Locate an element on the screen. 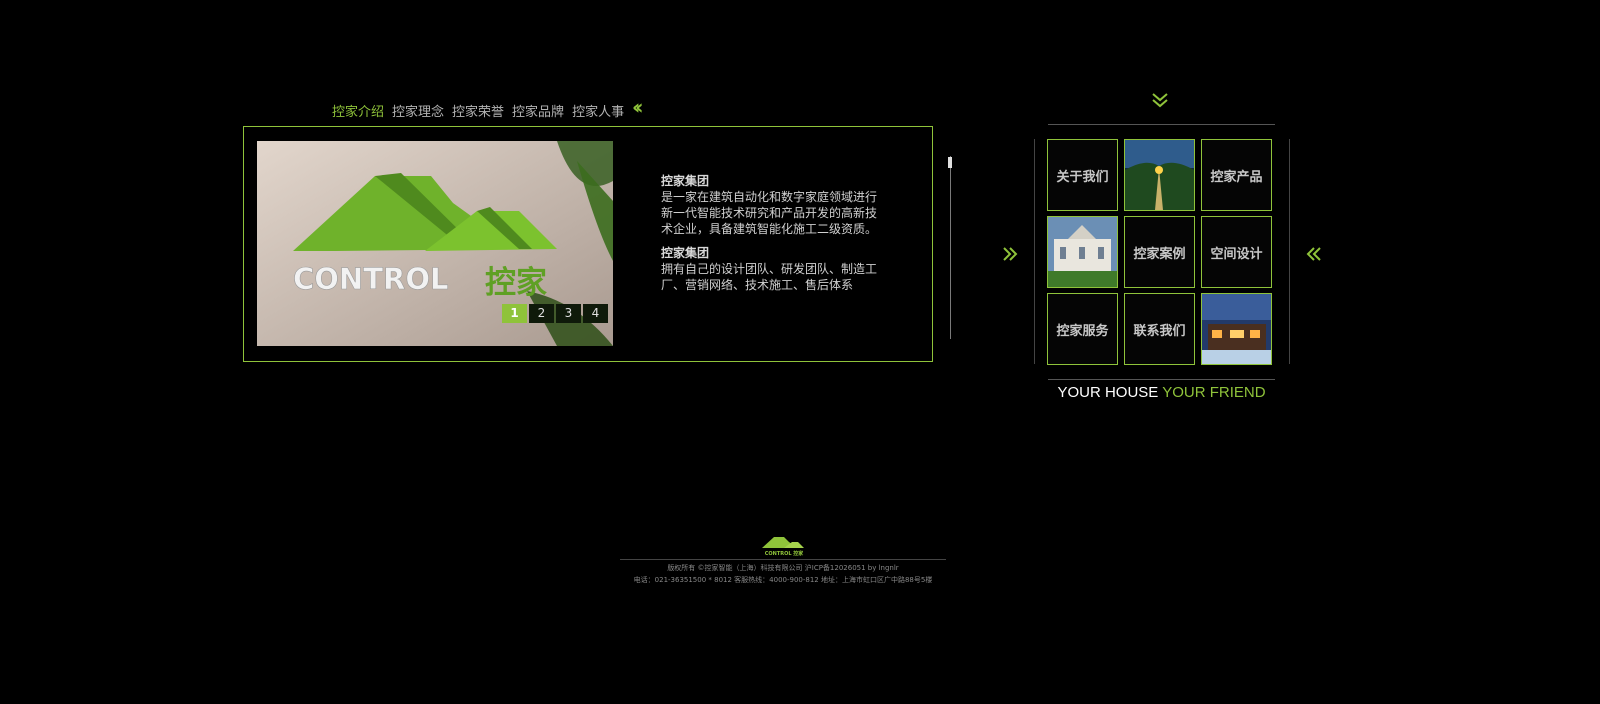  grid-item-cases: 控家案例 is located at coordinates (1159, 252).